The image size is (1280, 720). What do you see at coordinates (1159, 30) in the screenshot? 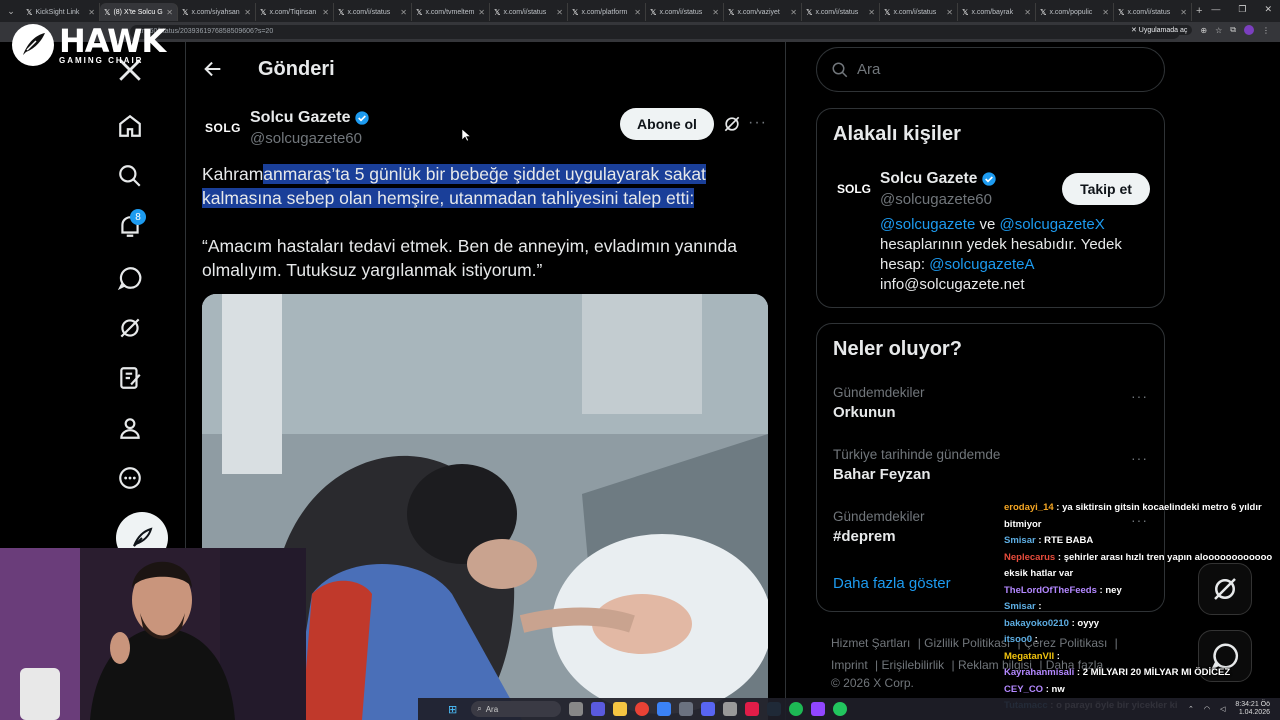
I see `open-in-app-button: ✕ Uygulamada aç` at bounding box center [1159, 30].